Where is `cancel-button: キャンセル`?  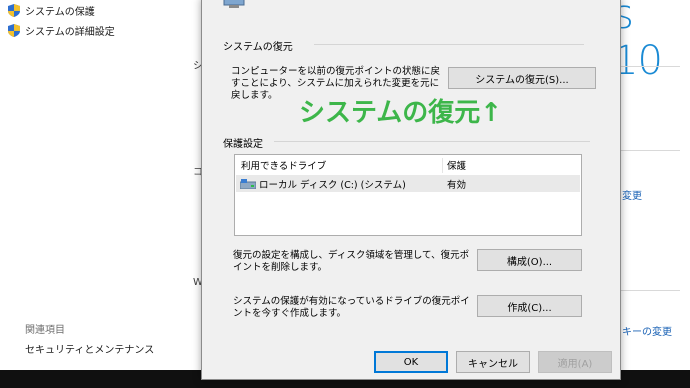
cancel-button: キャンセル is located at coordinates (493, 362).